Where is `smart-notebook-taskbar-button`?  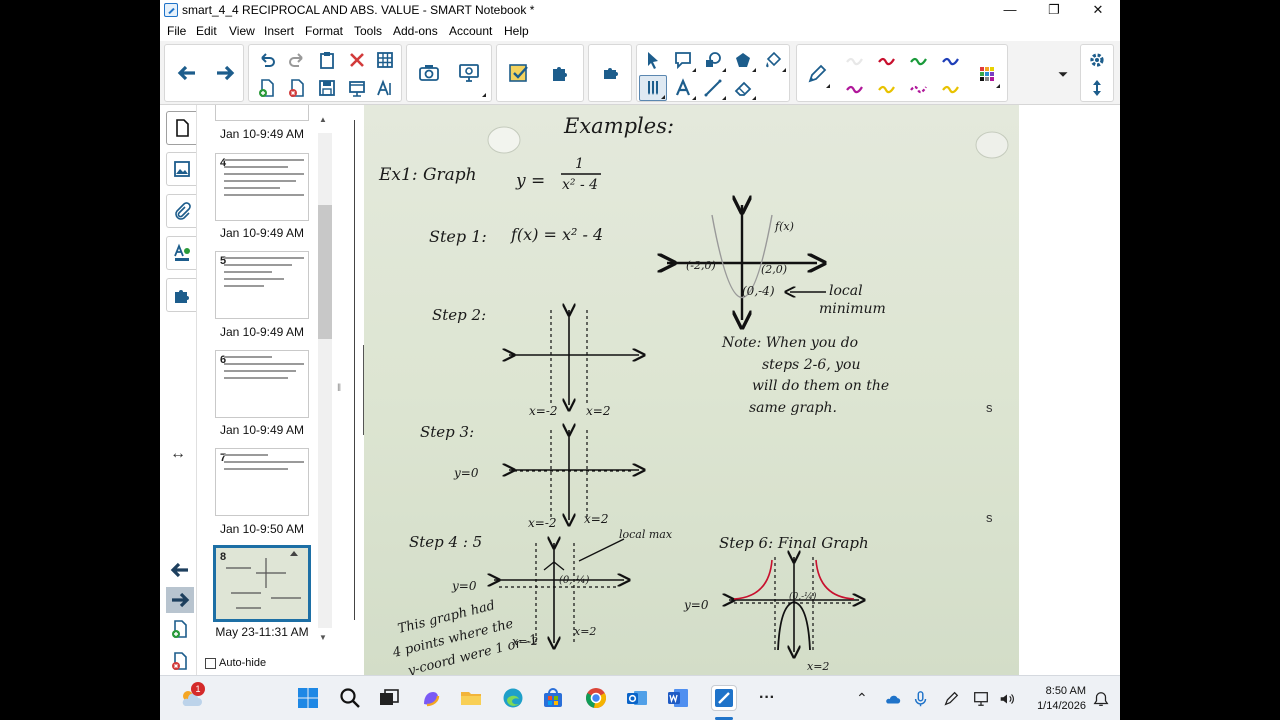
smart-notebook-taskbar-button is located at coordinates (724, 698).